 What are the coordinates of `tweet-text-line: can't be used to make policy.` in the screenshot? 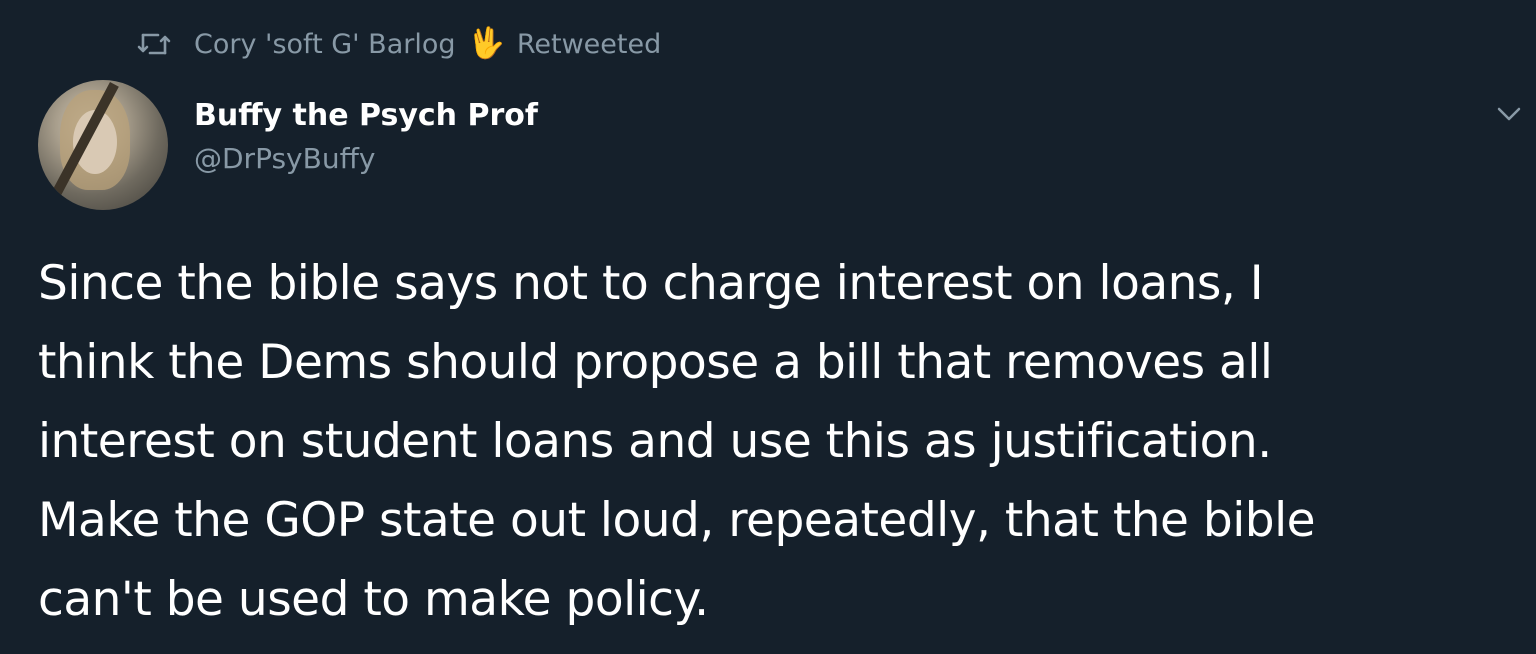 It's located at (373, 599).